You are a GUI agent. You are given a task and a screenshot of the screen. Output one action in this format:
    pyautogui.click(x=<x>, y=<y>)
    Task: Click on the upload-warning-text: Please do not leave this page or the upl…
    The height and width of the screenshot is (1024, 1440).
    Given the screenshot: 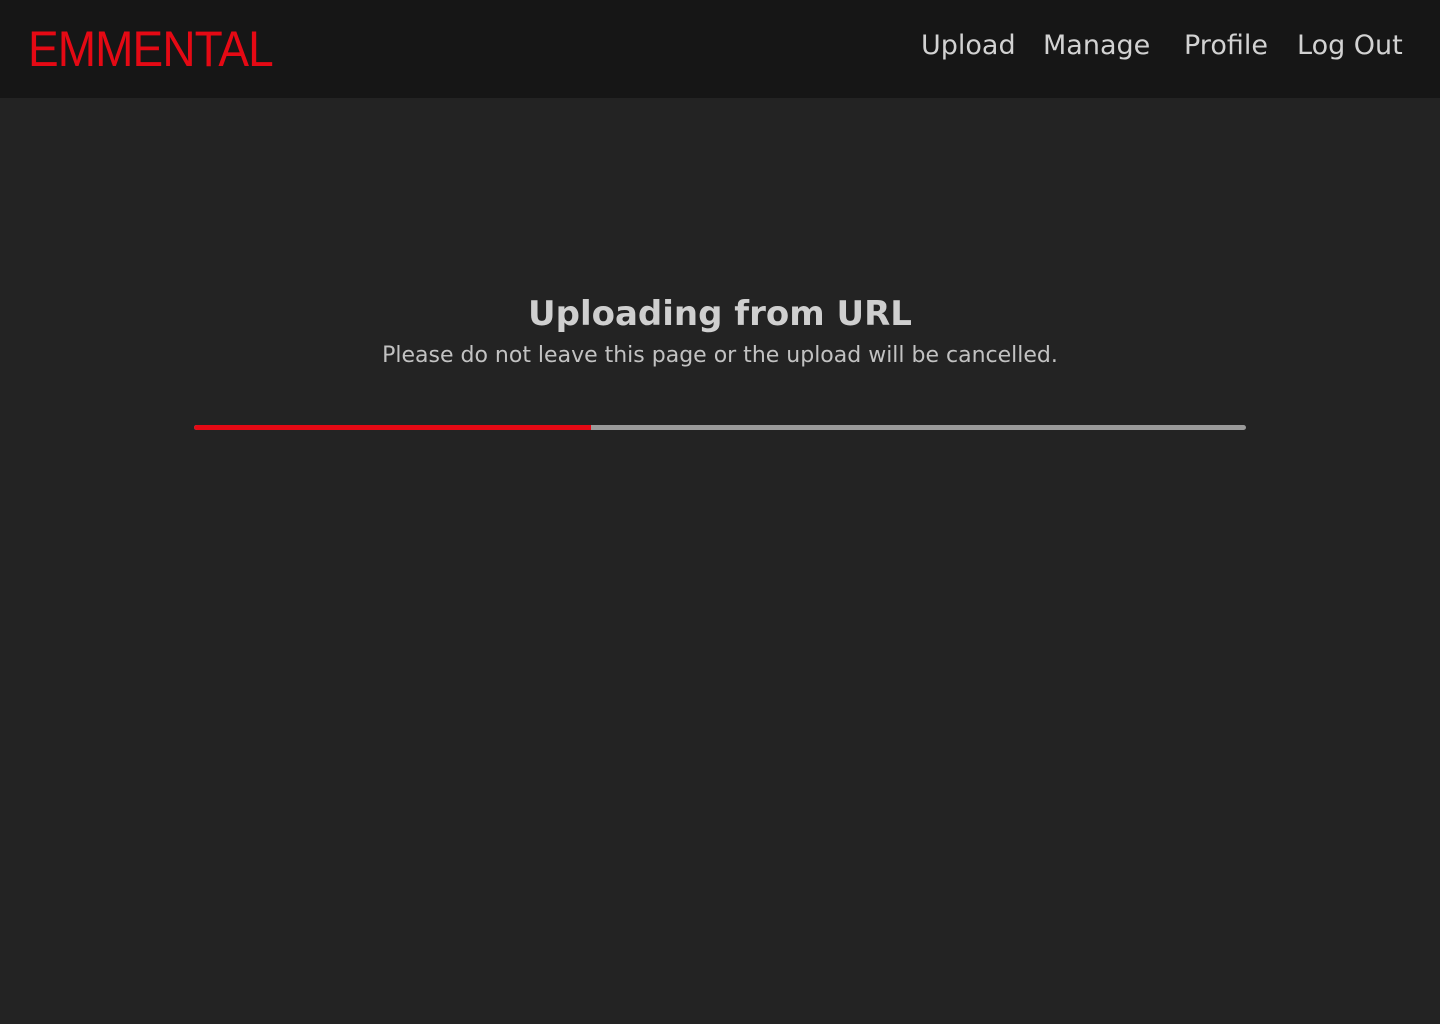 What is the action you would take?
    pyautogui.click(x=720, y=355)
    